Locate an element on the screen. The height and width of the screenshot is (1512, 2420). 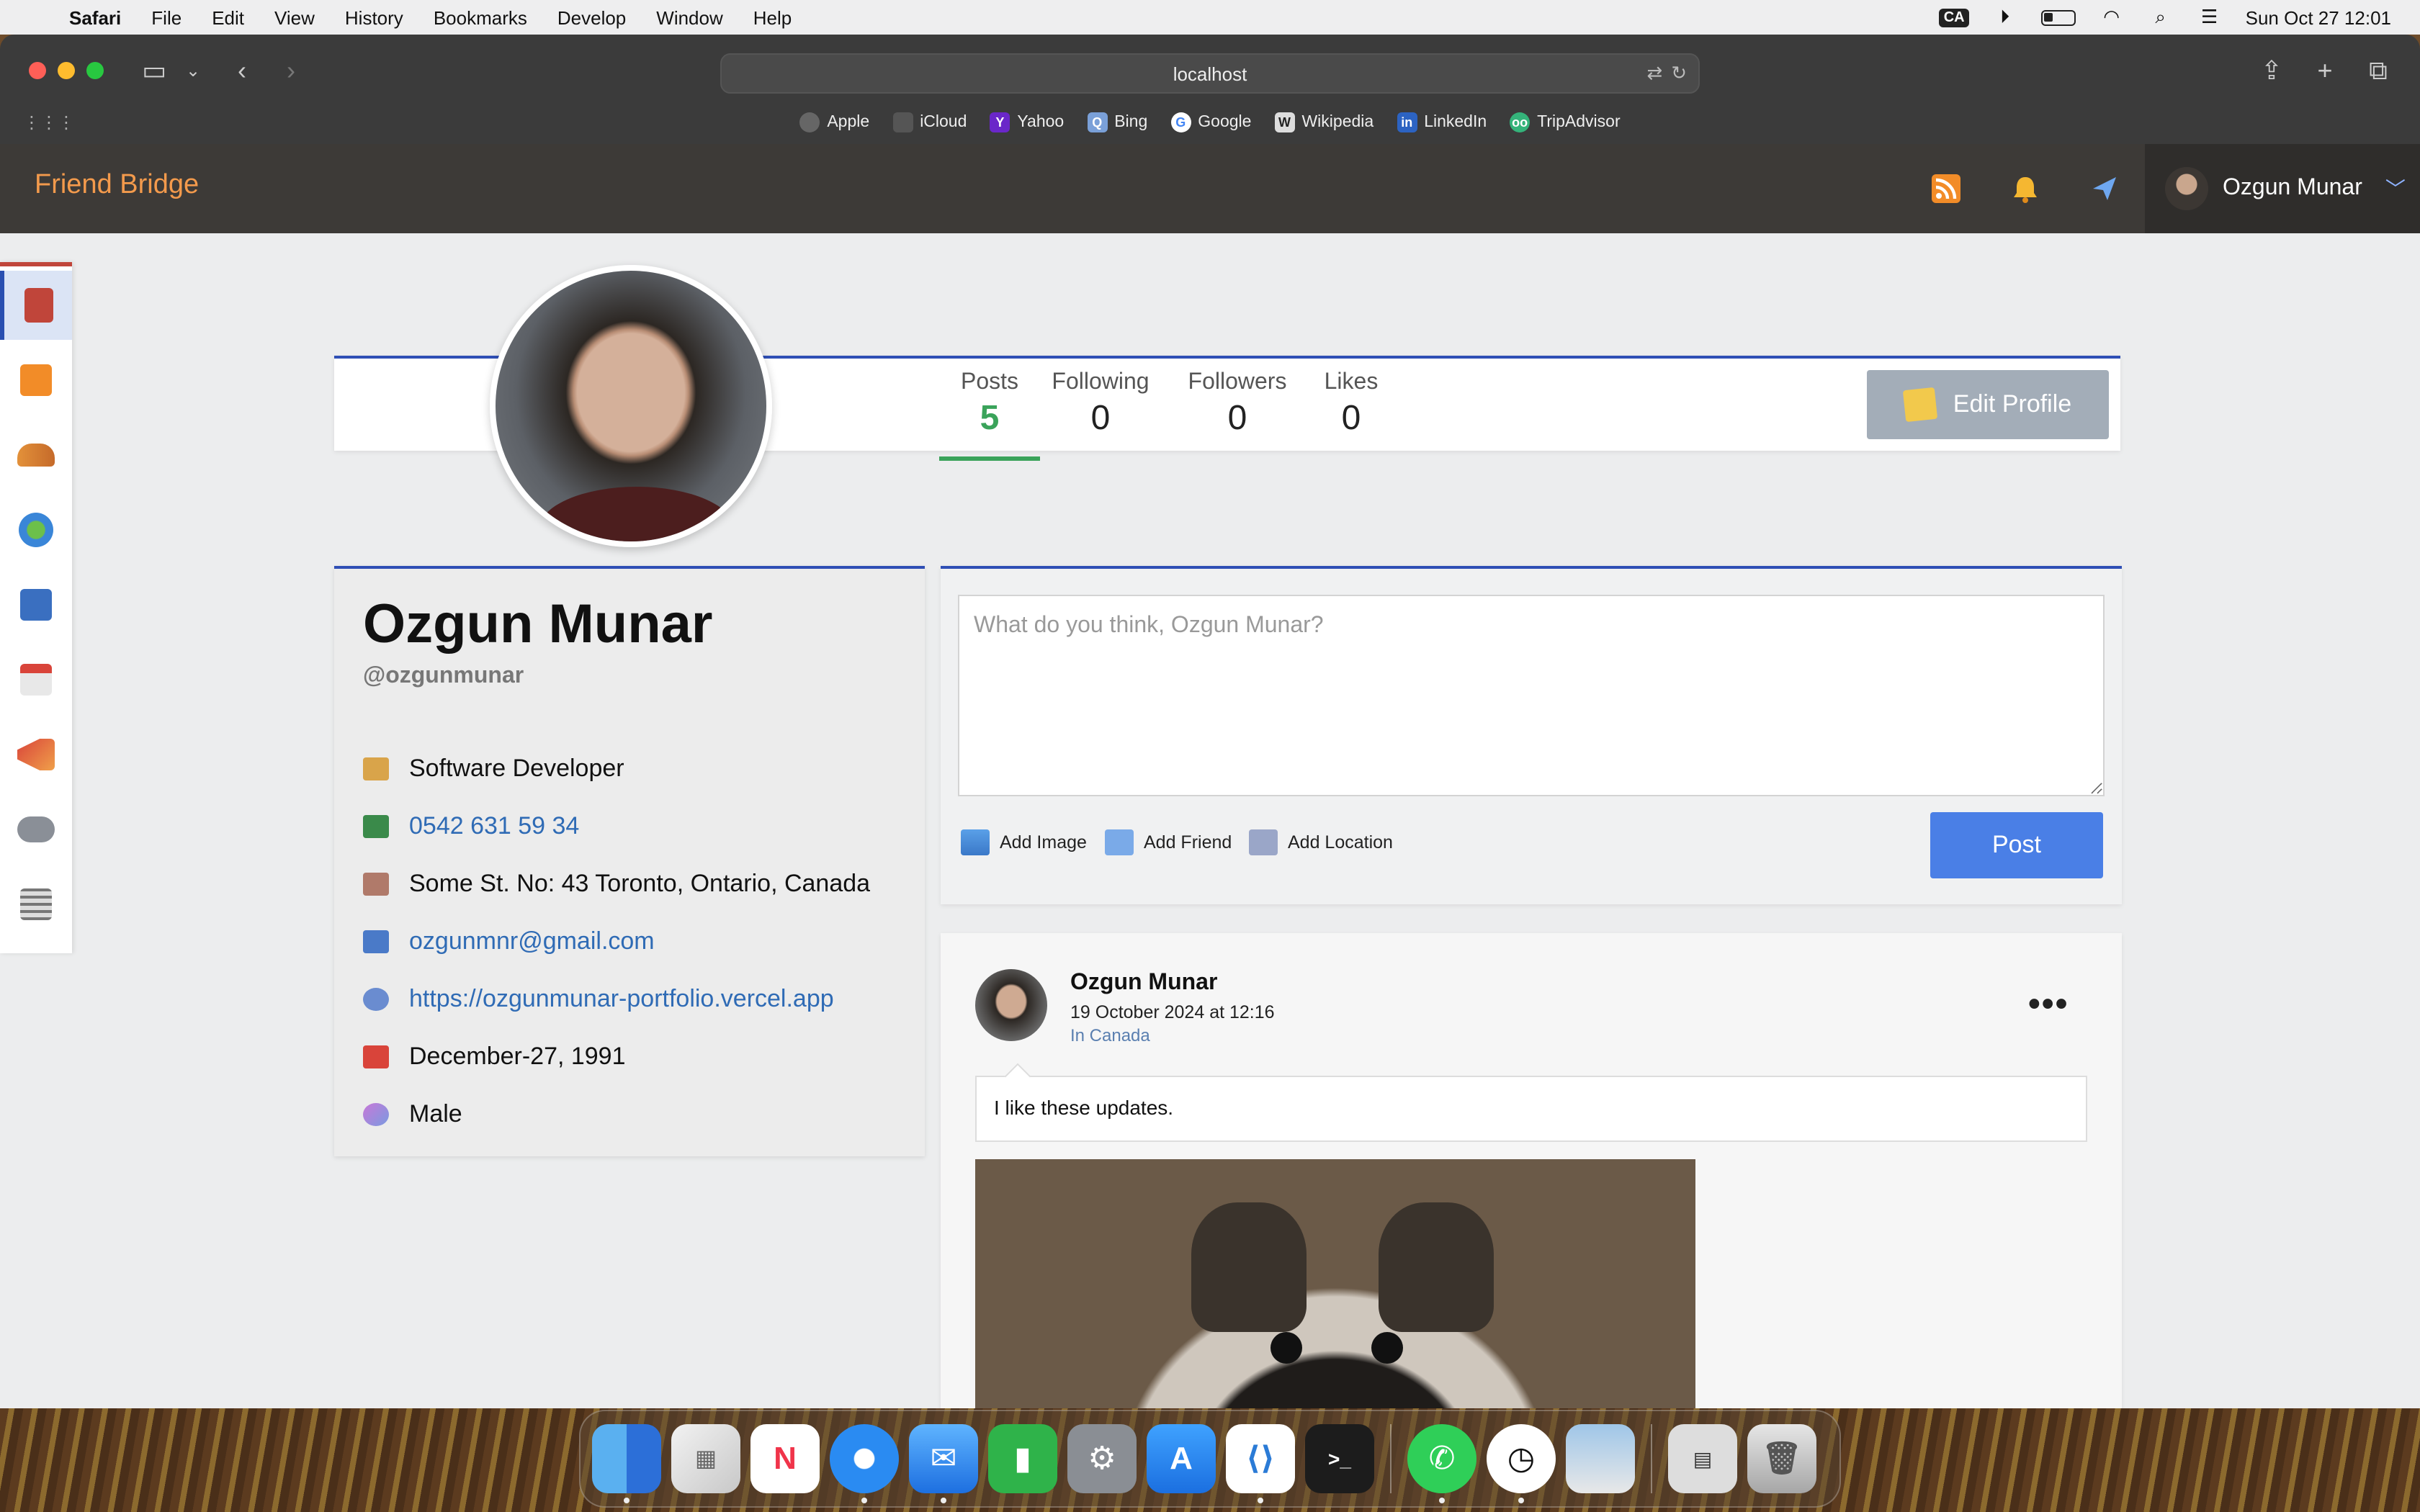
input-source-badge: CA is located at coordinates (1954, 17).